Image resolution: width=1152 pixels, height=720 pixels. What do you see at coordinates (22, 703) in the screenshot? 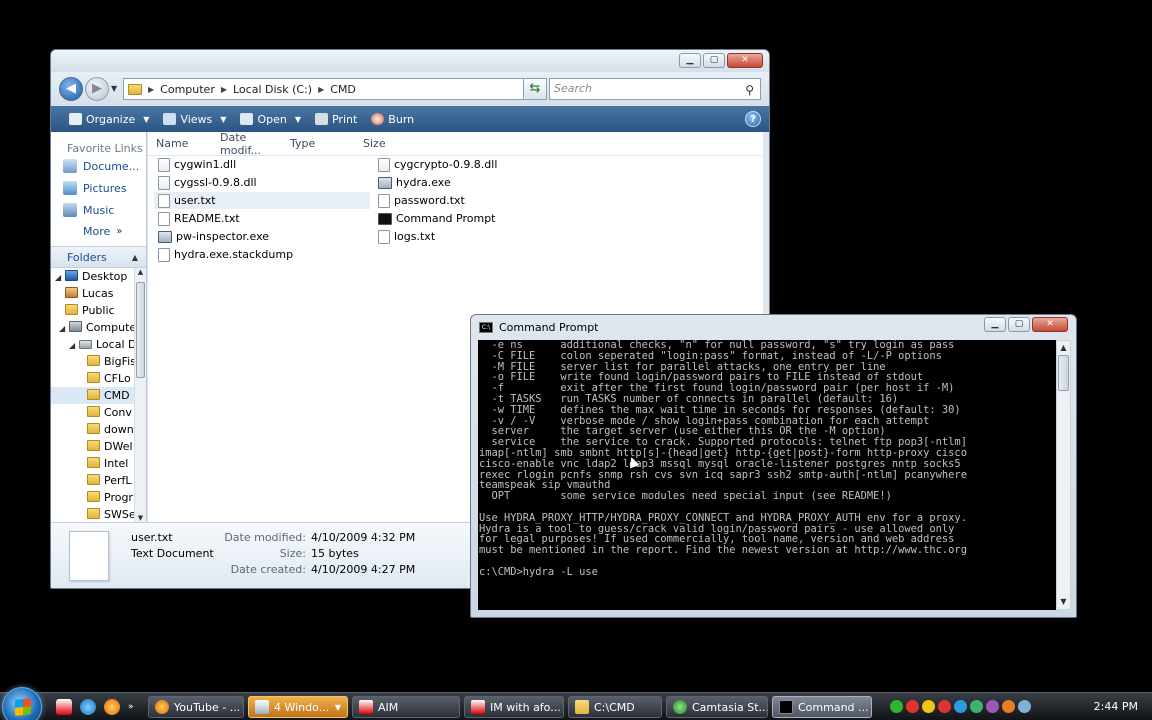
I see `start-button` at bounding box center [22, 703].